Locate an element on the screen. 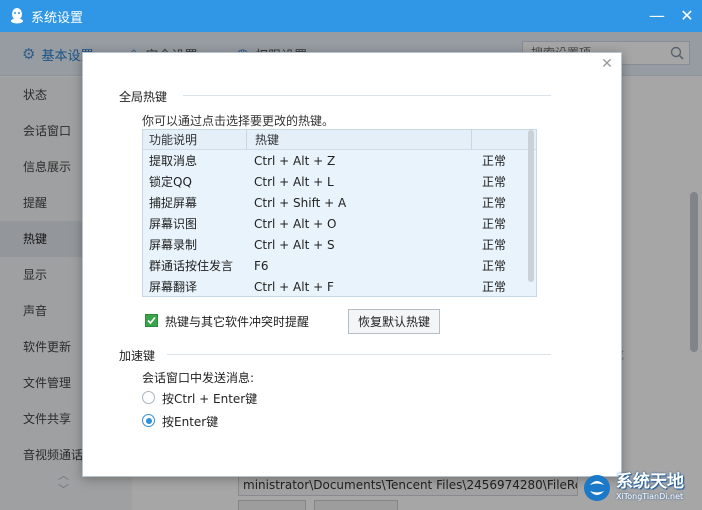  row-hotkey: Ctrl + Alt + L is located at coordinates (368, 182).